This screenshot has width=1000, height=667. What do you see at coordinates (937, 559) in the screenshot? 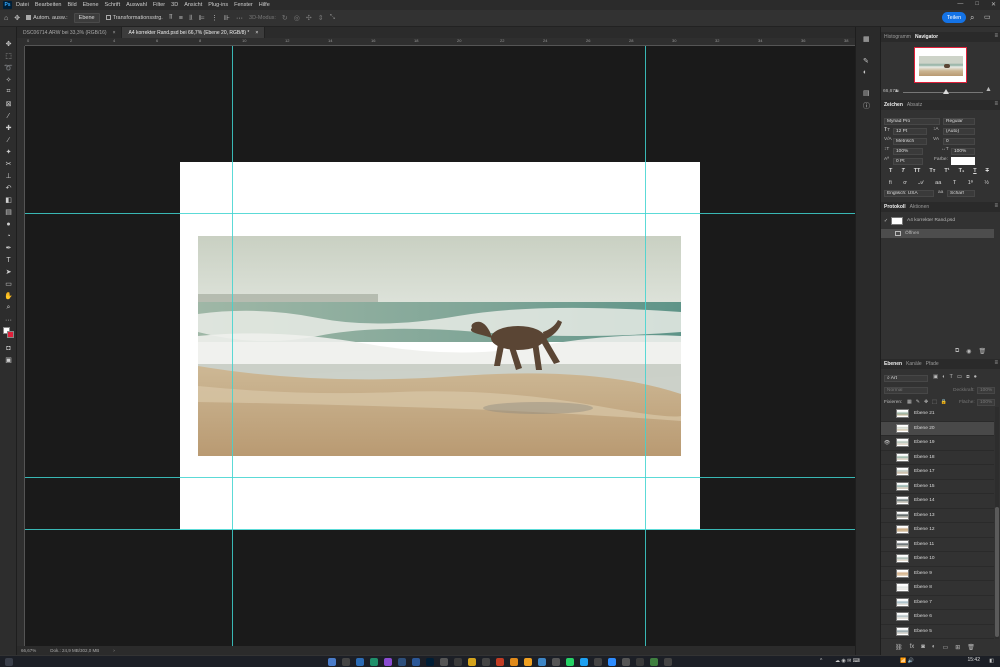
I see `layer-row: Ebene 10` at bounding box center [937, 559].